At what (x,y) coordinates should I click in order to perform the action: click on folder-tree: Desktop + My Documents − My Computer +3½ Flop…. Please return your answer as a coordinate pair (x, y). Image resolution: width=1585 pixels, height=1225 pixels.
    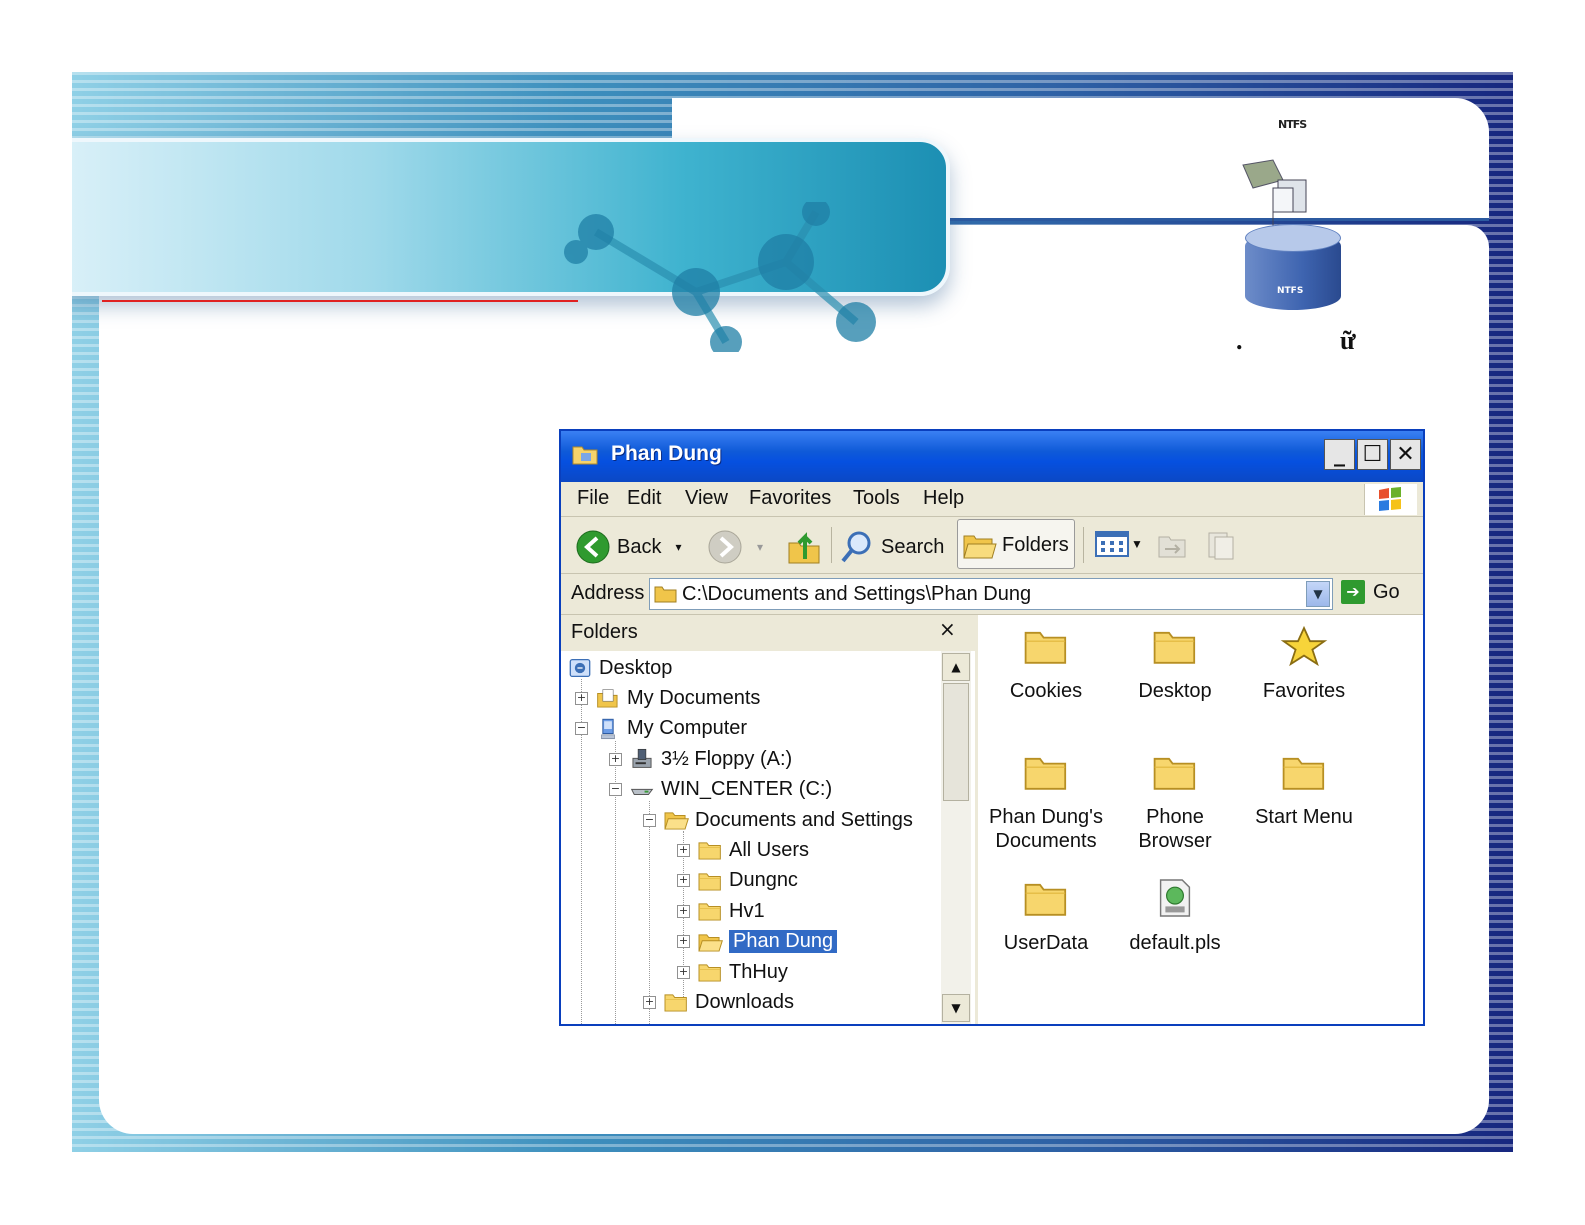
    Looking at the image, I should click on (751, 837).